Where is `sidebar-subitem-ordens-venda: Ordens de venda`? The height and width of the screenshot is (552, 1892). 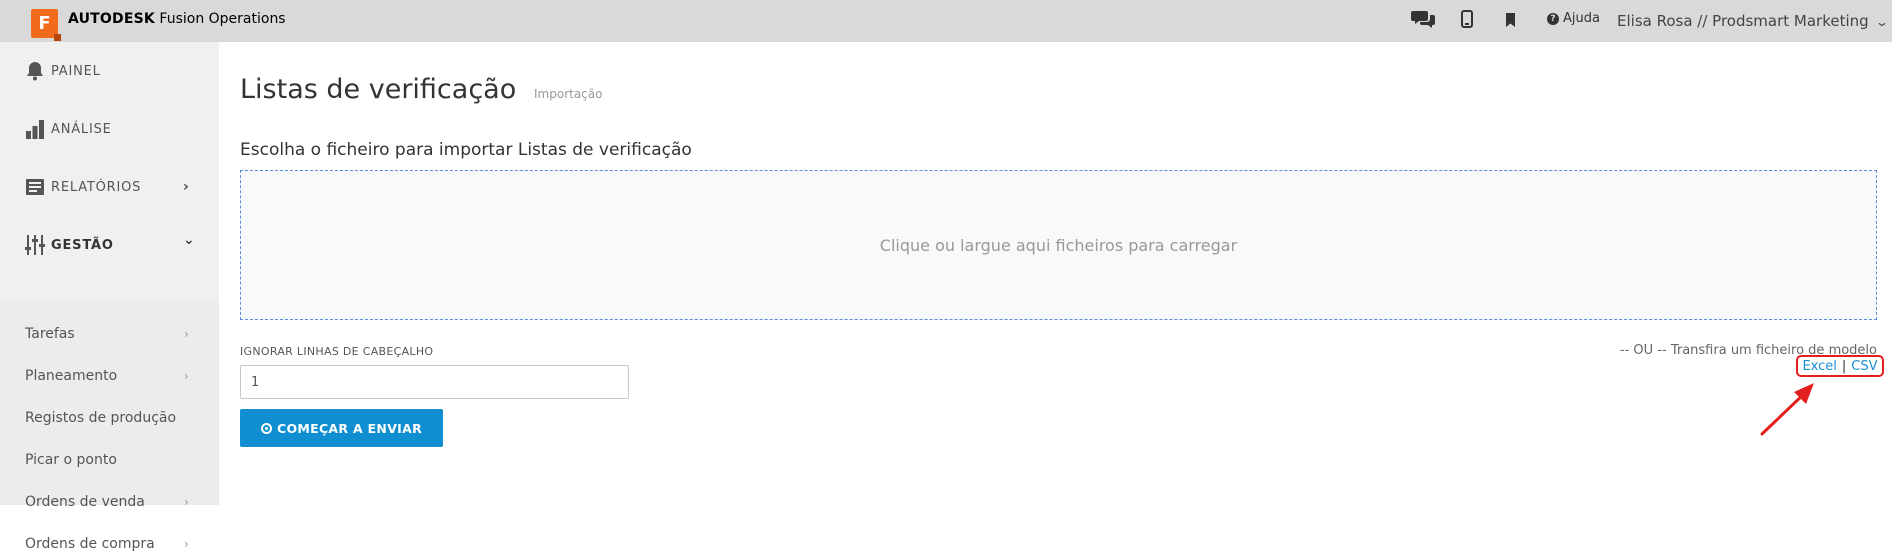
sidebar-subitem-ordens-venda: Ordens de venda is located at coordinates (85, 502).